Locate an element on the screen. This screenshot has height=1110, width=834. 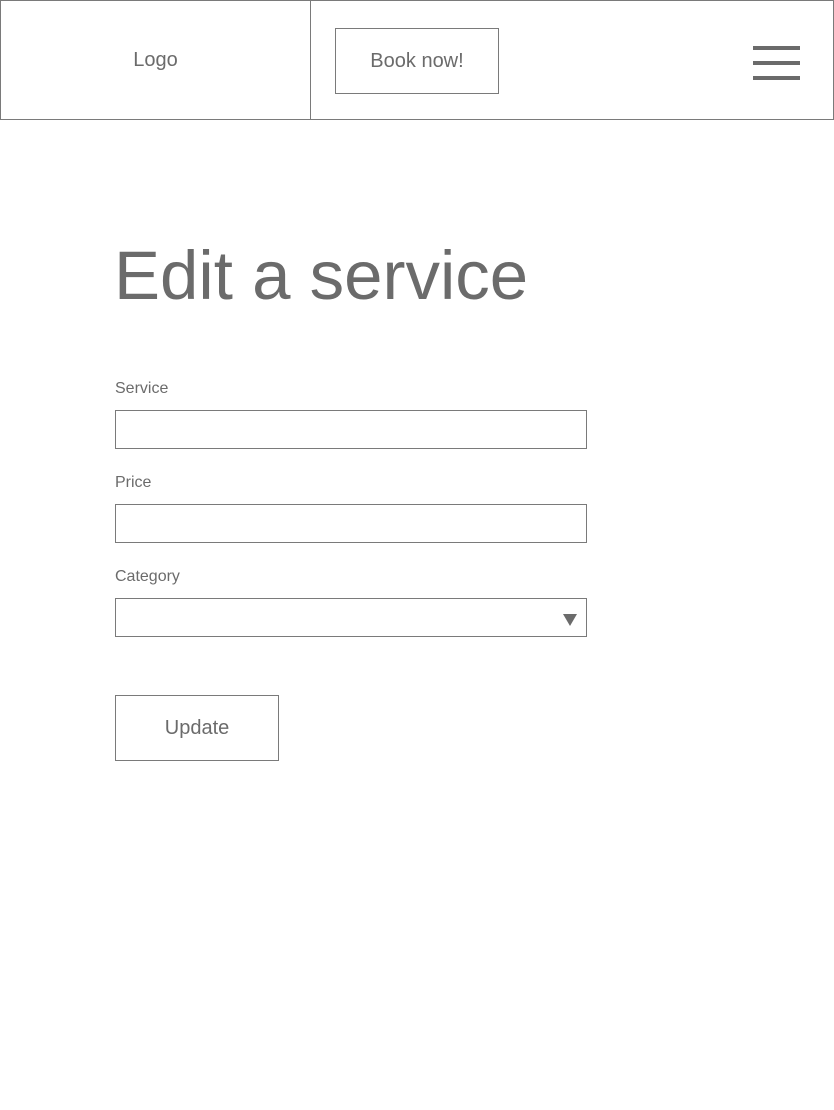
logo: Logo is located at coordinates (156, 60).